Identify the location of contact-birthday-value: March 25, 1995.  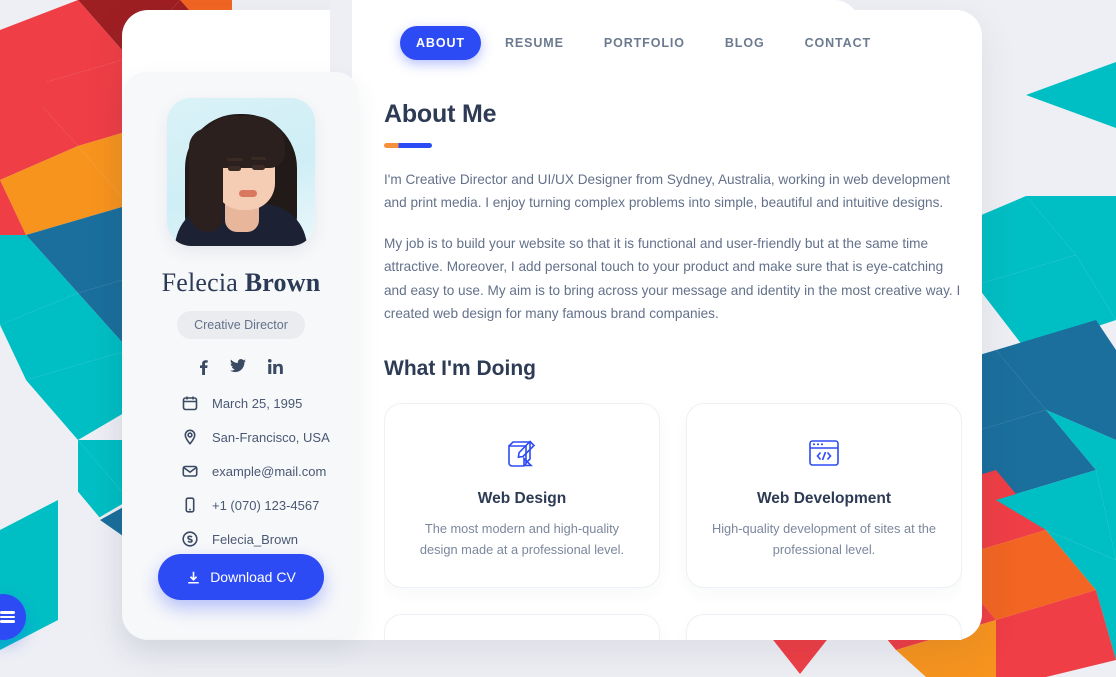
(257, 403).